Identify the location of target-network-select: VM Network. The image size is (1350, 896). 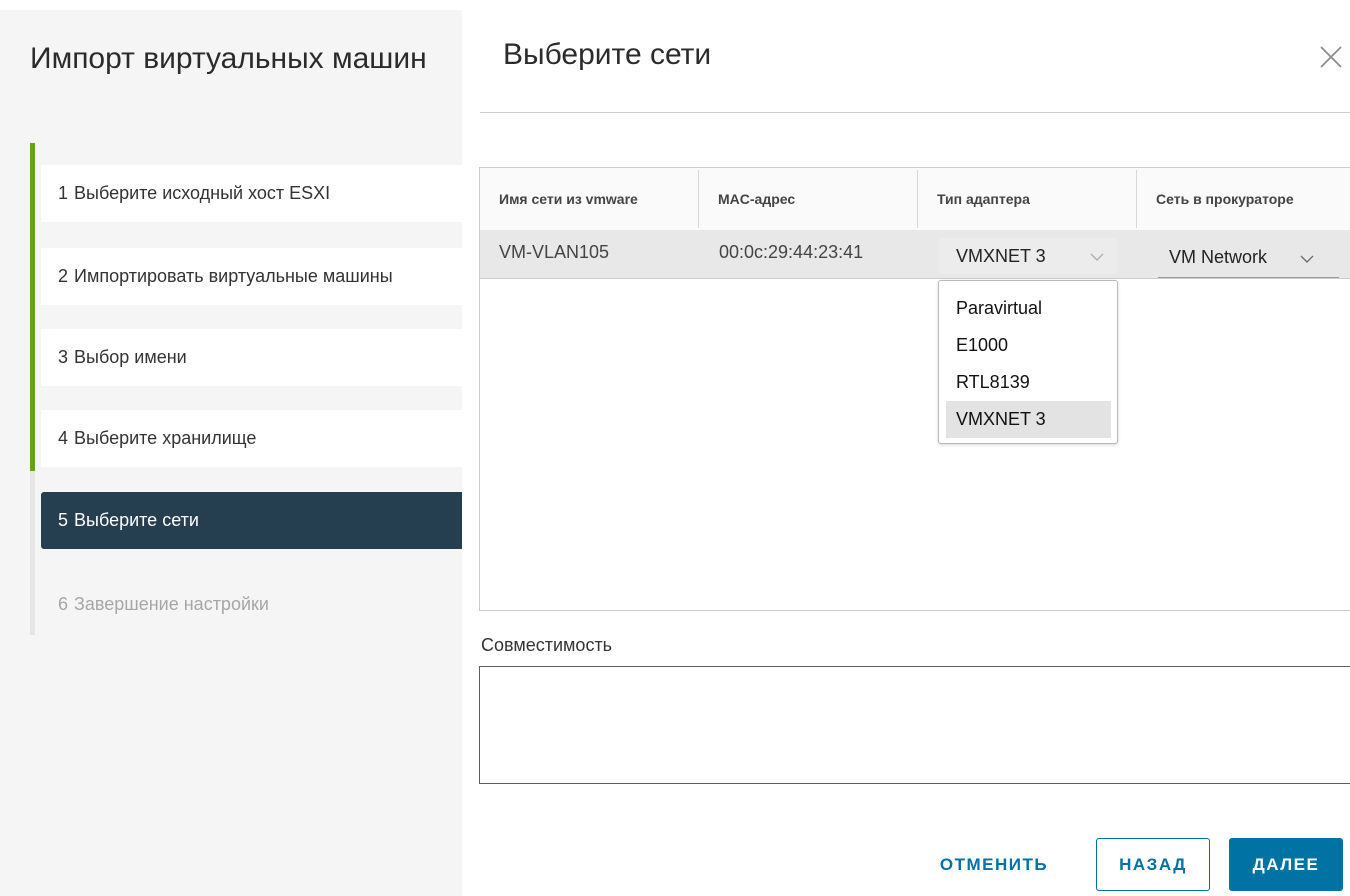
(1248, 258).